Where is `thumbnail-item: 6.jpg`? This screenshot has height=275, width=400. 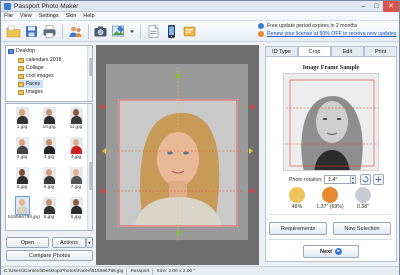 thumbnail-item: 6.jpg is located at coordinates (49, 178).